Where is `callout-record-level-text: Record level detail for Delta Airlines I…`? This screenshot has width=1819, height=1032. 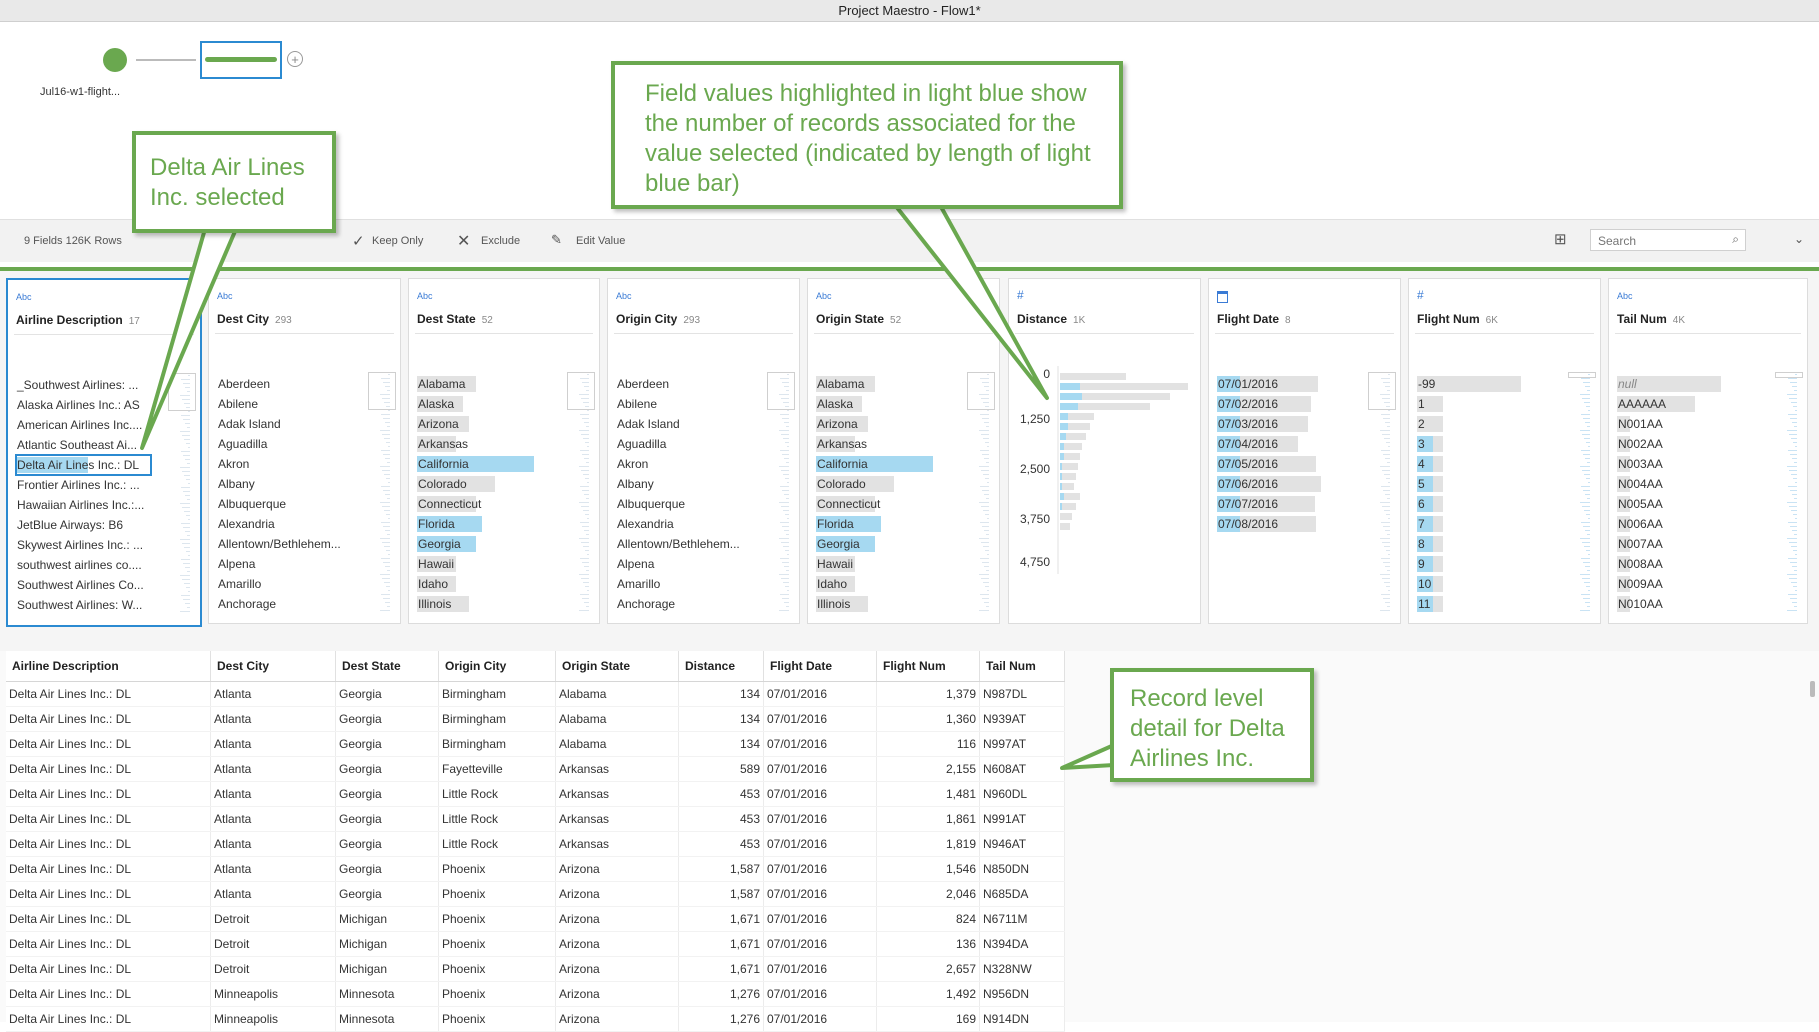 callout-record-level-text: Record level detail for Delta Airlines I… is located at coordinates (1207, 728).